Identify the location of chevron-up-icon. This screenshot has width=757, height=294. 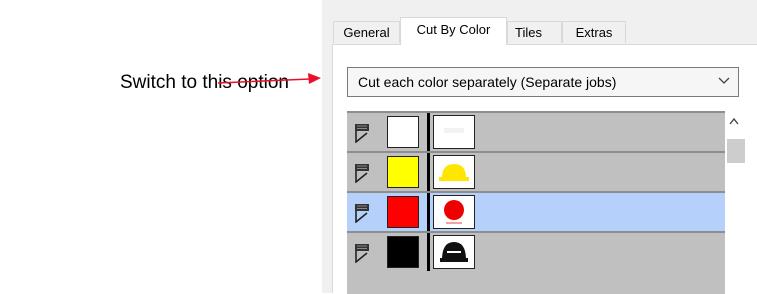
(734, 121).